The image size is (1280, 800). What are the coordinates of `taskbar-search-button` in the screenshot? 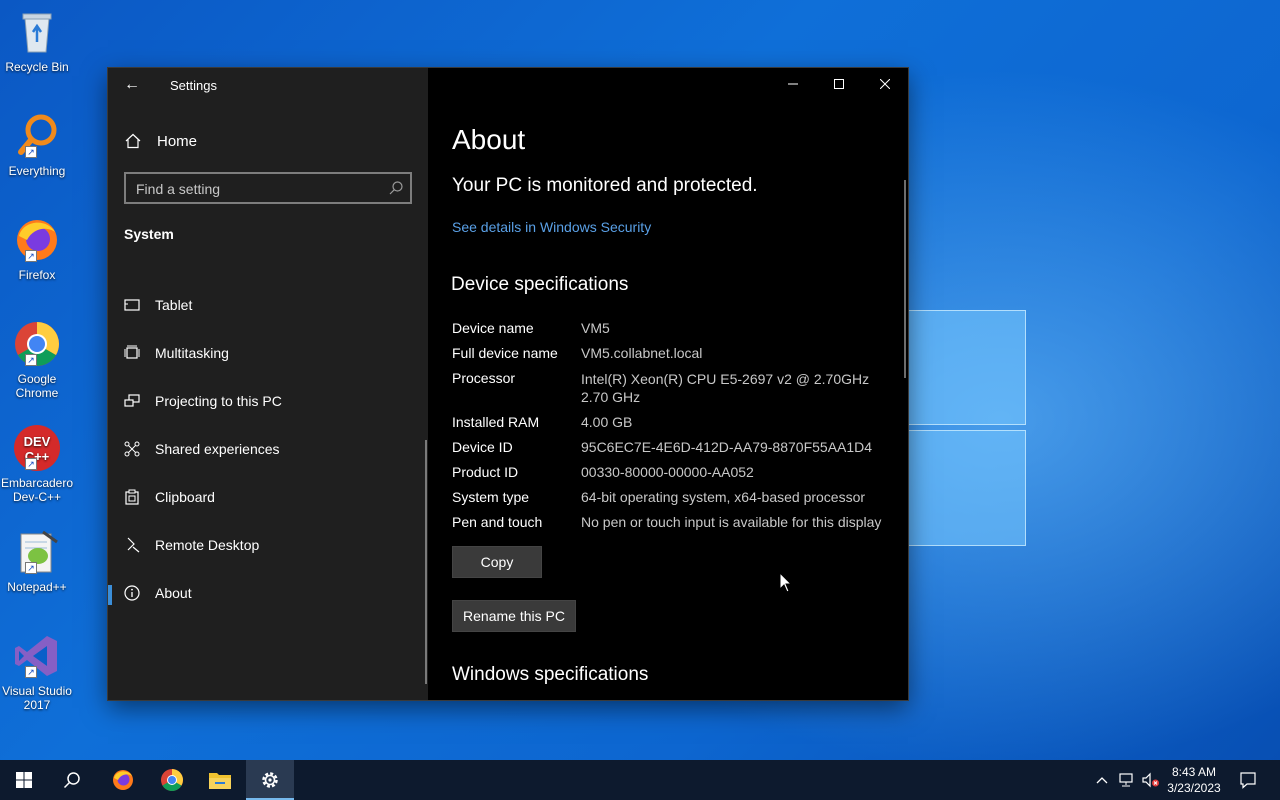 It's located at (72, 780).